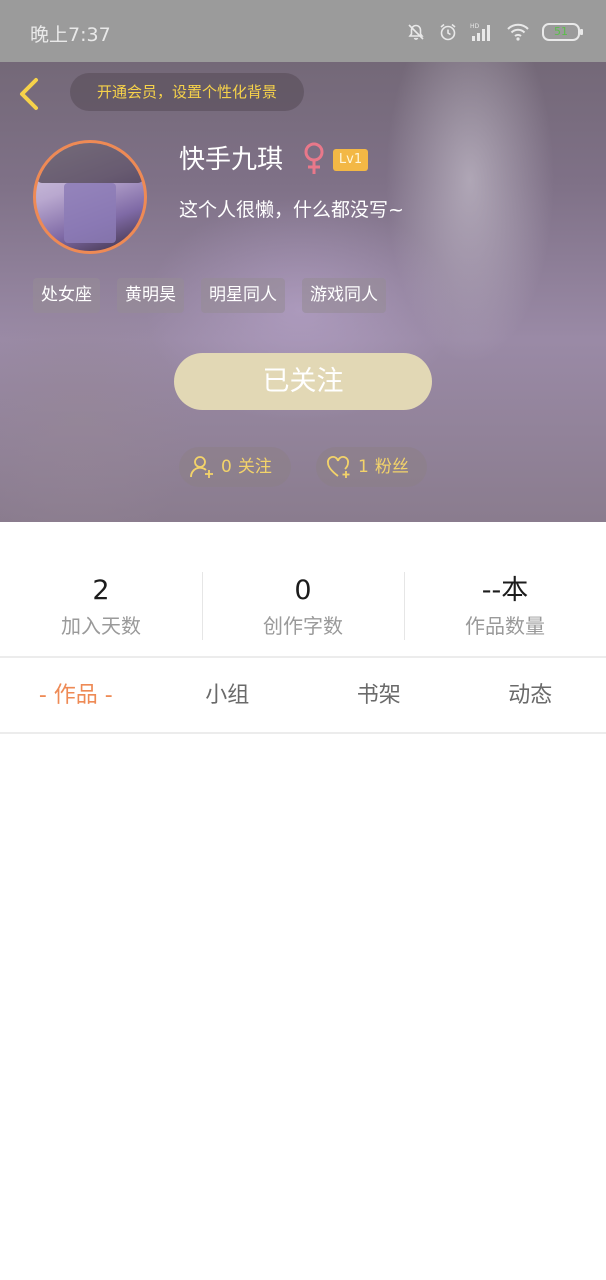 The image size is (606, 1280). What do you see at coordinates (76, 696) in the screenshot?
I see `tab-works: - 作品 -` at bounding box center [76, 696].